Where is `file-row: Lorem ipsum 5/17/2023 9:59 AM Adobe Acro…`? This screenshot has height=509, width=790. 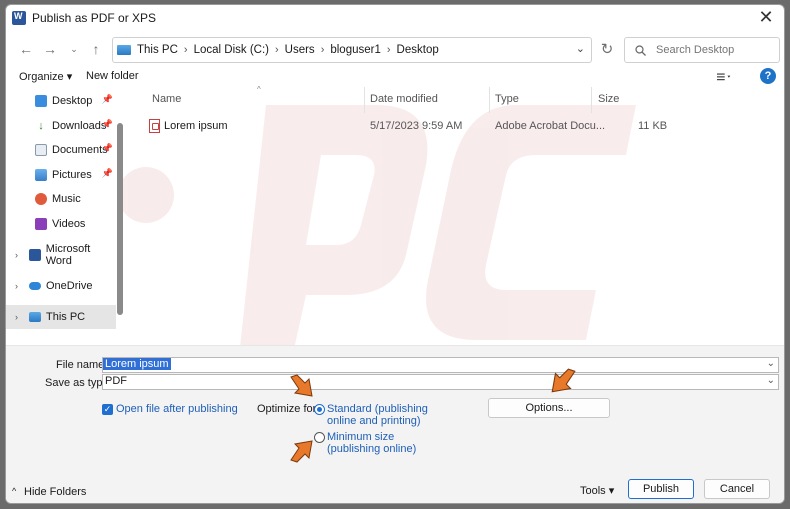 file-row: Lorem ipsum 5/17/2023 9:59 AM Adobe Acro… is located at coordinates (459, 127).